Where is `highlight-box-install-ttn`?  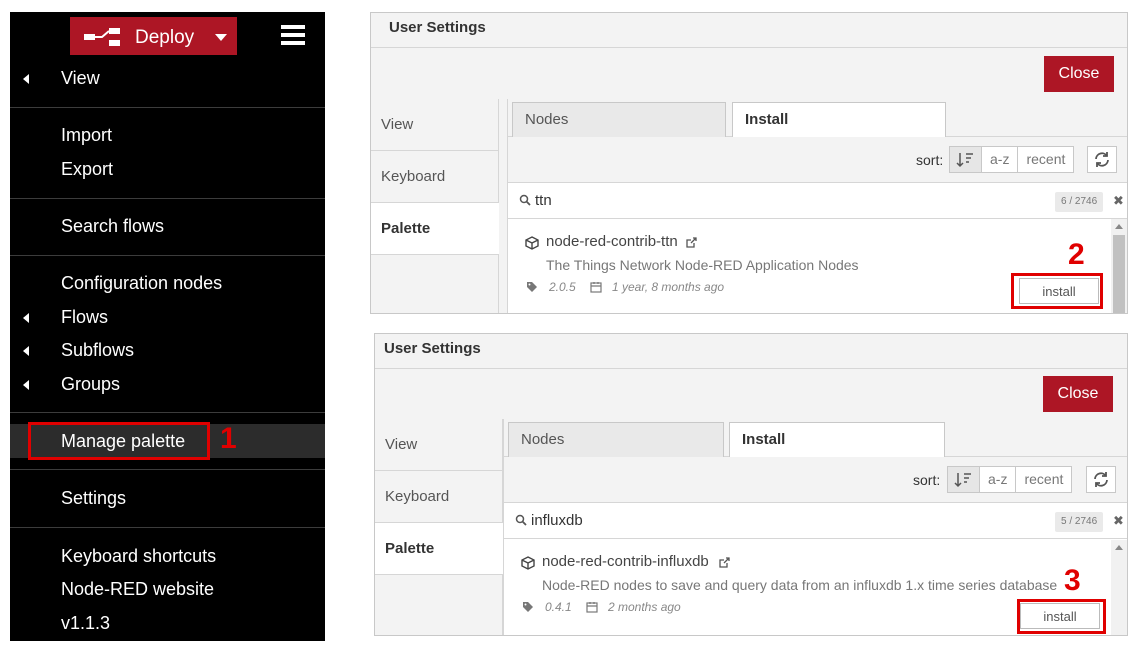 highlight-box-install-ttn is located at coordinates (1057, 291).